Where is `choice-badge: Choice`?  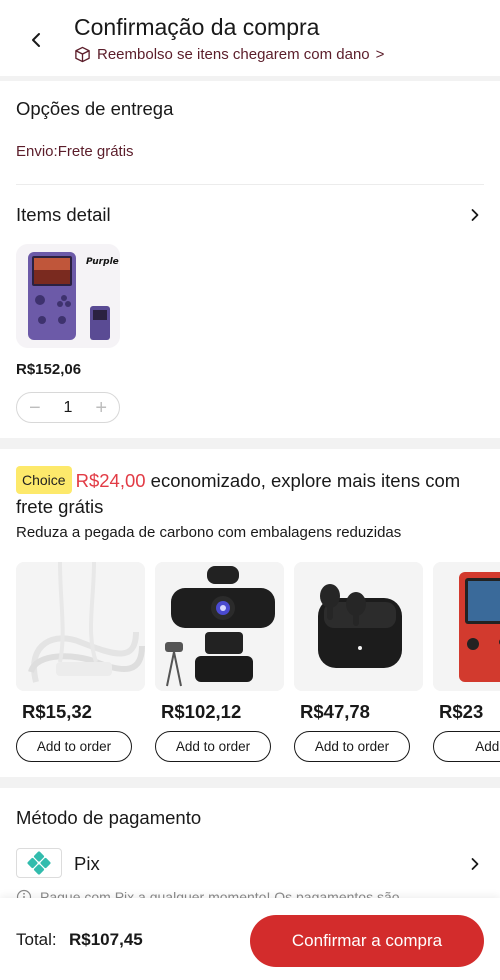 choice-badge: Choice is located at coordinates (44, 480).